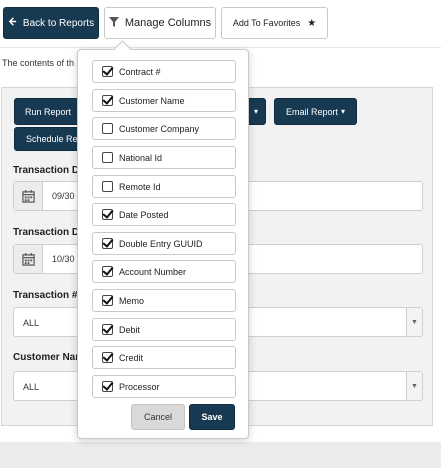  What do you see at coordinates (132, 300) in the screenshot?
I see `column-option-label: Memo` at bounding box center [132, 300].